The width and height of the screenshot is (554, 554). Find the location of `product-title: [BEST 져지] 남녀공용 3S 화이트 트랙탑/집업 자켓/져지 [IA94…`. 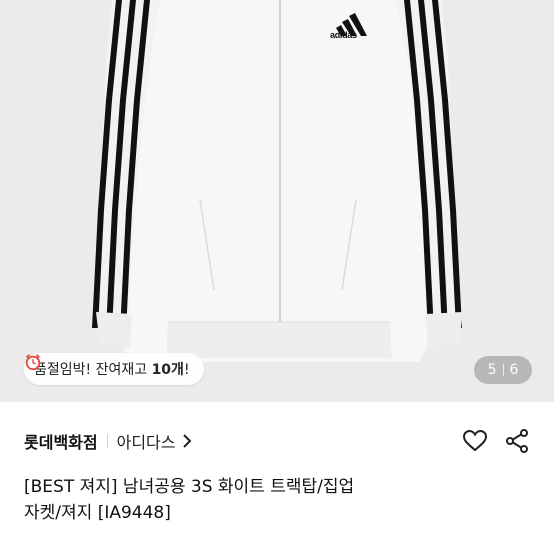

product-title: [BEST 져지] 남녀공용 3S 화이트 트랙탑/집업 자켓/져지 [IA94… is located at coordinates (279, 500).